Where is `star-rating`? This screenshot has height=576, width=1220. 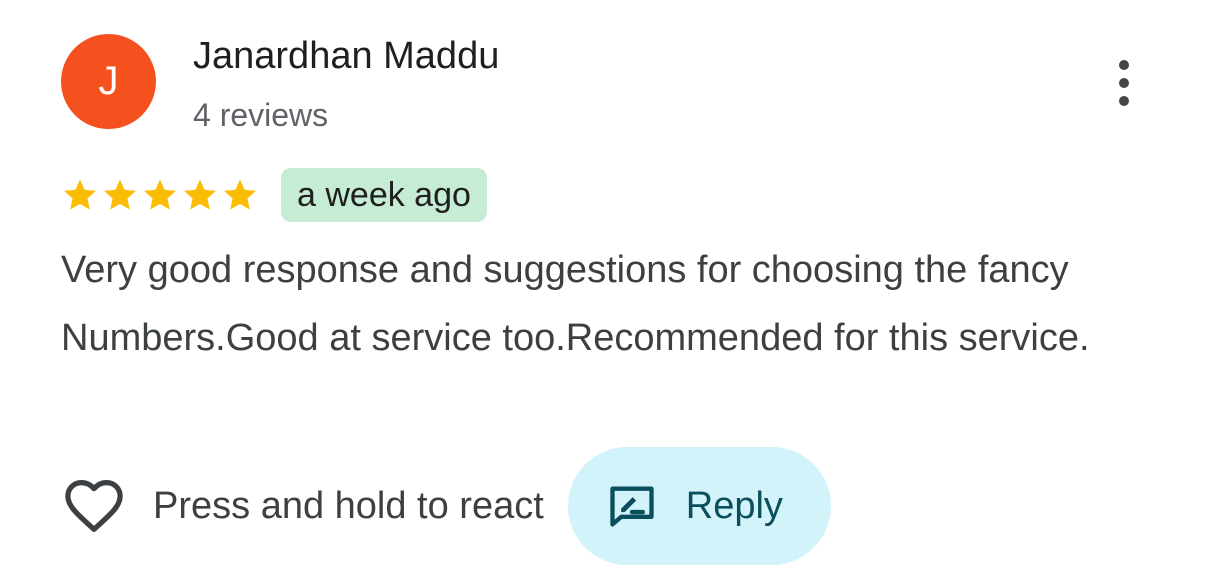 star-rating is located at coordinates (160, 195).